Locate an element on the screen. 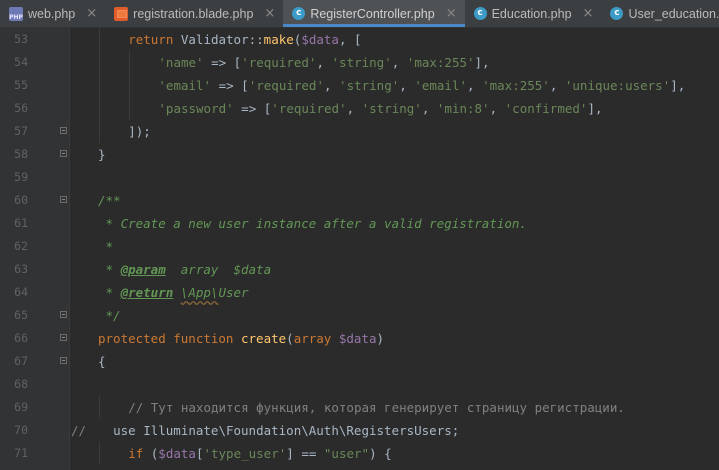 The height and width of the screenshot is (470, 719). code-token: ) is located at coordinates (380, 338).